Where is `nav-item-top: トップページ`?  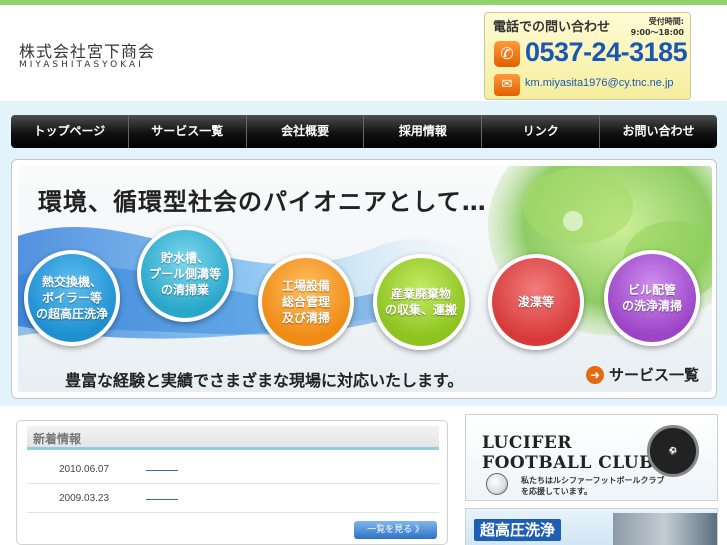
nav-item-top: トップページ is located at coordinates (70, 131).